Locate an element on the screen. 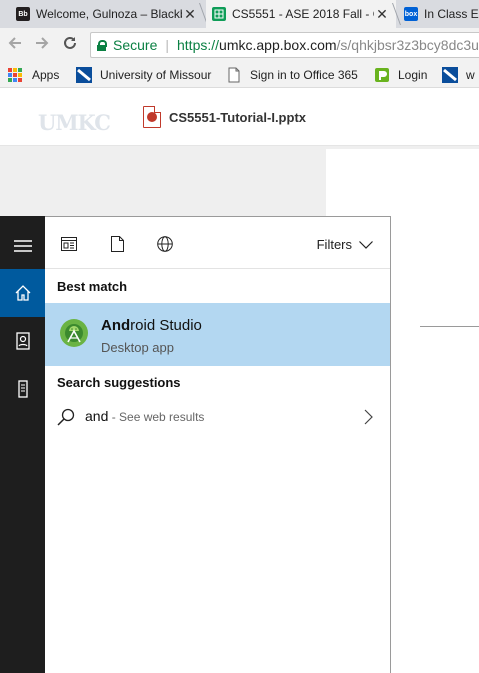 The height and width of the screenshot is (673, 479). home-button is located at coordinates (22, 293).